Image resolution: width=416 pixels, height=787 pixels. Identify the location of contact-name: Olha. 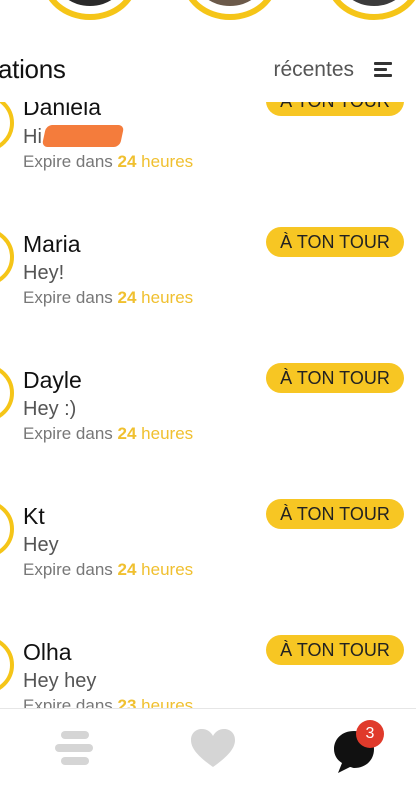
(47, 652).